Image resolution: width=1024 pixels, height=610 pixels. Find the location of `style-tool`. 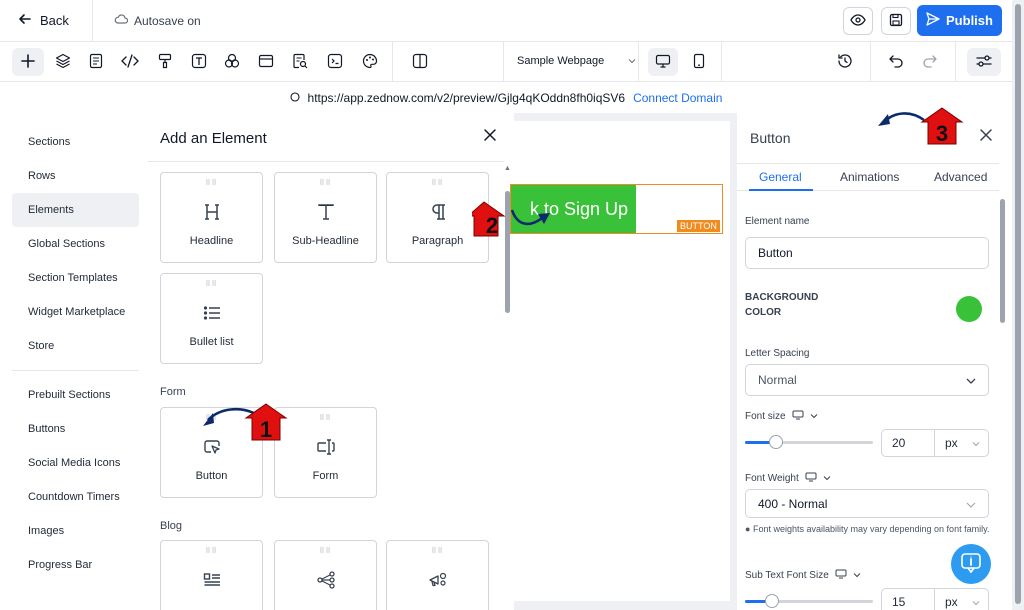

style-tool is located at coordinates (165, 62).